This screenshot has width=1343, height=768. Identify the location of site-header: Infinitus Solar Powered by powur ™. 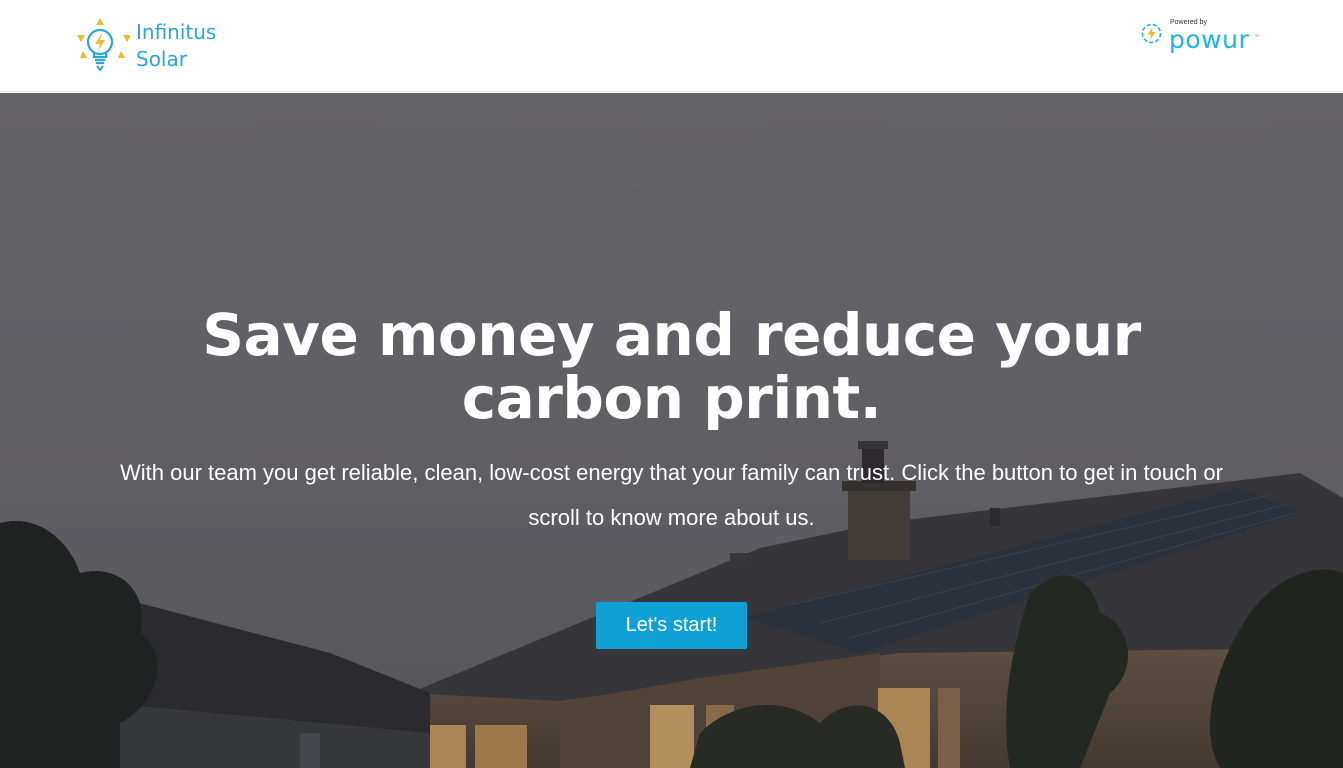
(671, 46).